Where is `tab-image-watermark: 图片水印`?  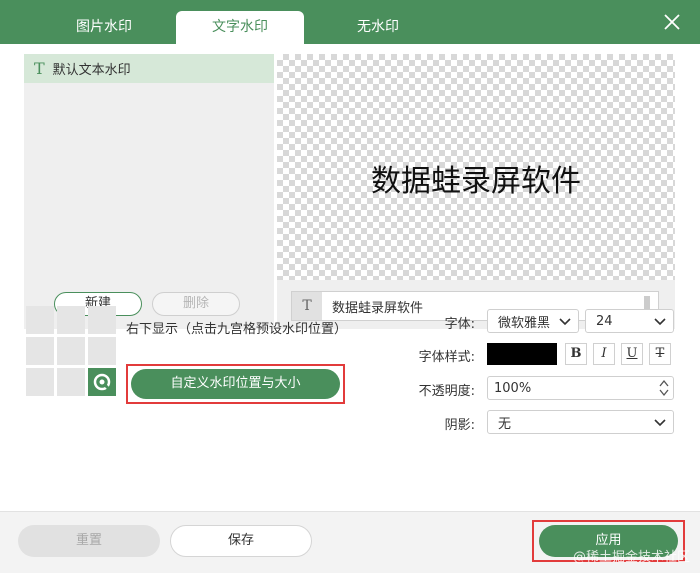
tab-image-watermark: 图片水印 is located at coordinates (104, 27).